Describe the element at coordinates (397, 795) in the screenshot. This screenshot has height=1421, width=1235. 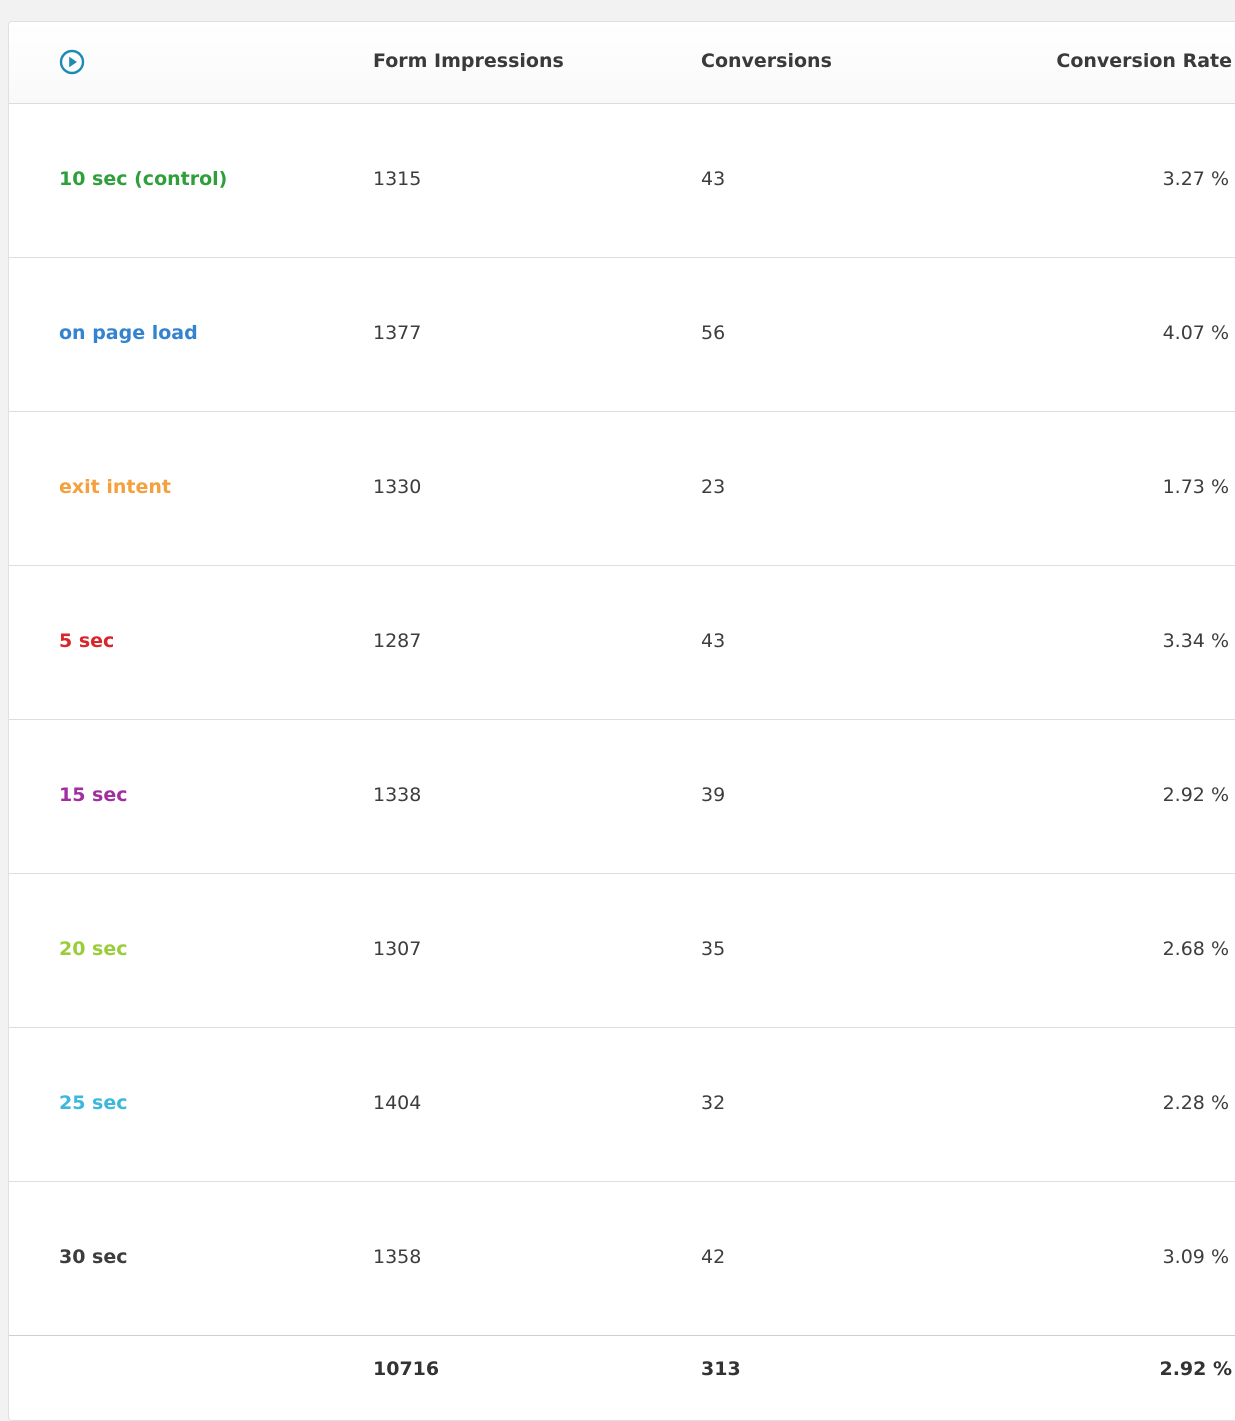
I see `impressions-value: 1338` at that location.